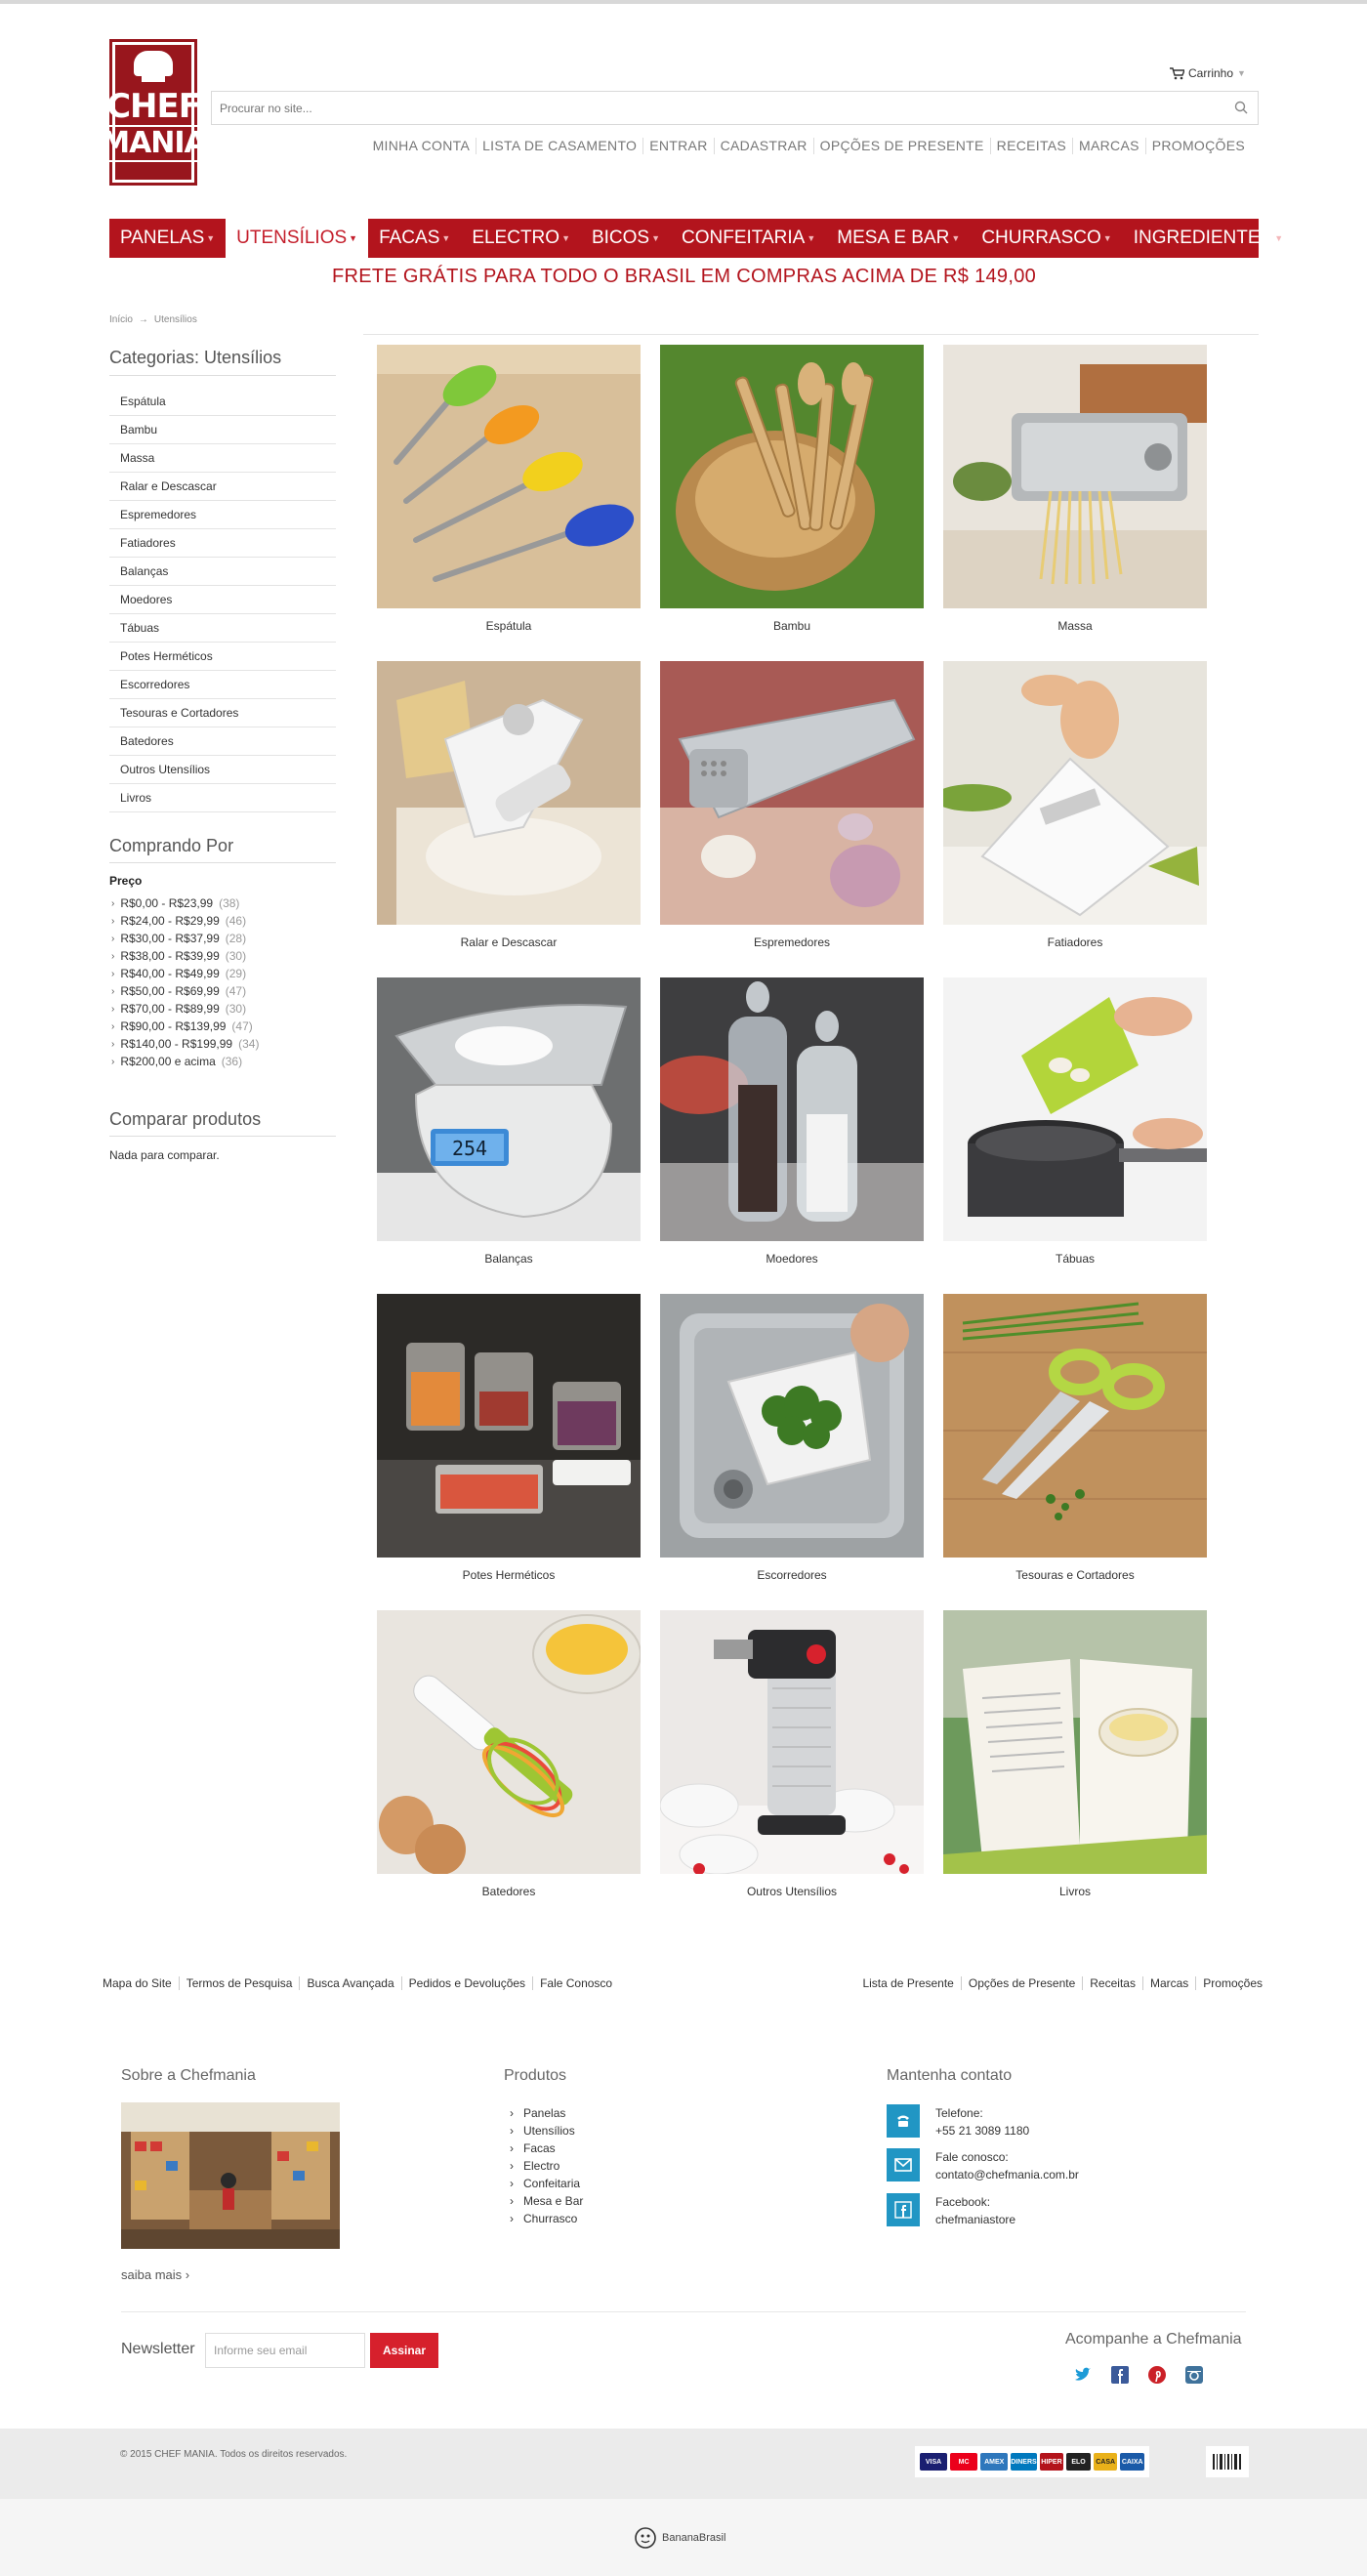 This screenshot has width=1367, height=2576. I want to click on link-receitas: RECEITAS, so click(1030, 146).